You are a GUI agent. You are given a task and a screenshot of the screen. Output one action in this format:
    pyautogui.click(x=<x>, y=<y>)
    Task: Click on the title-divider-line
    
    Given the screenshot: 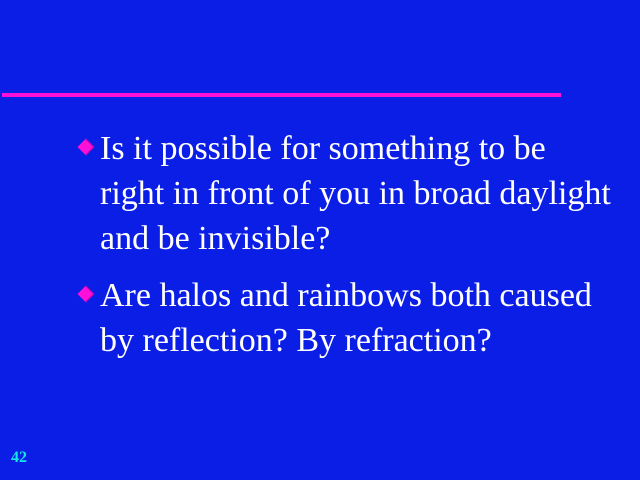 What is the action you would take?
    pyautogui.click(x=281, y=95)
    